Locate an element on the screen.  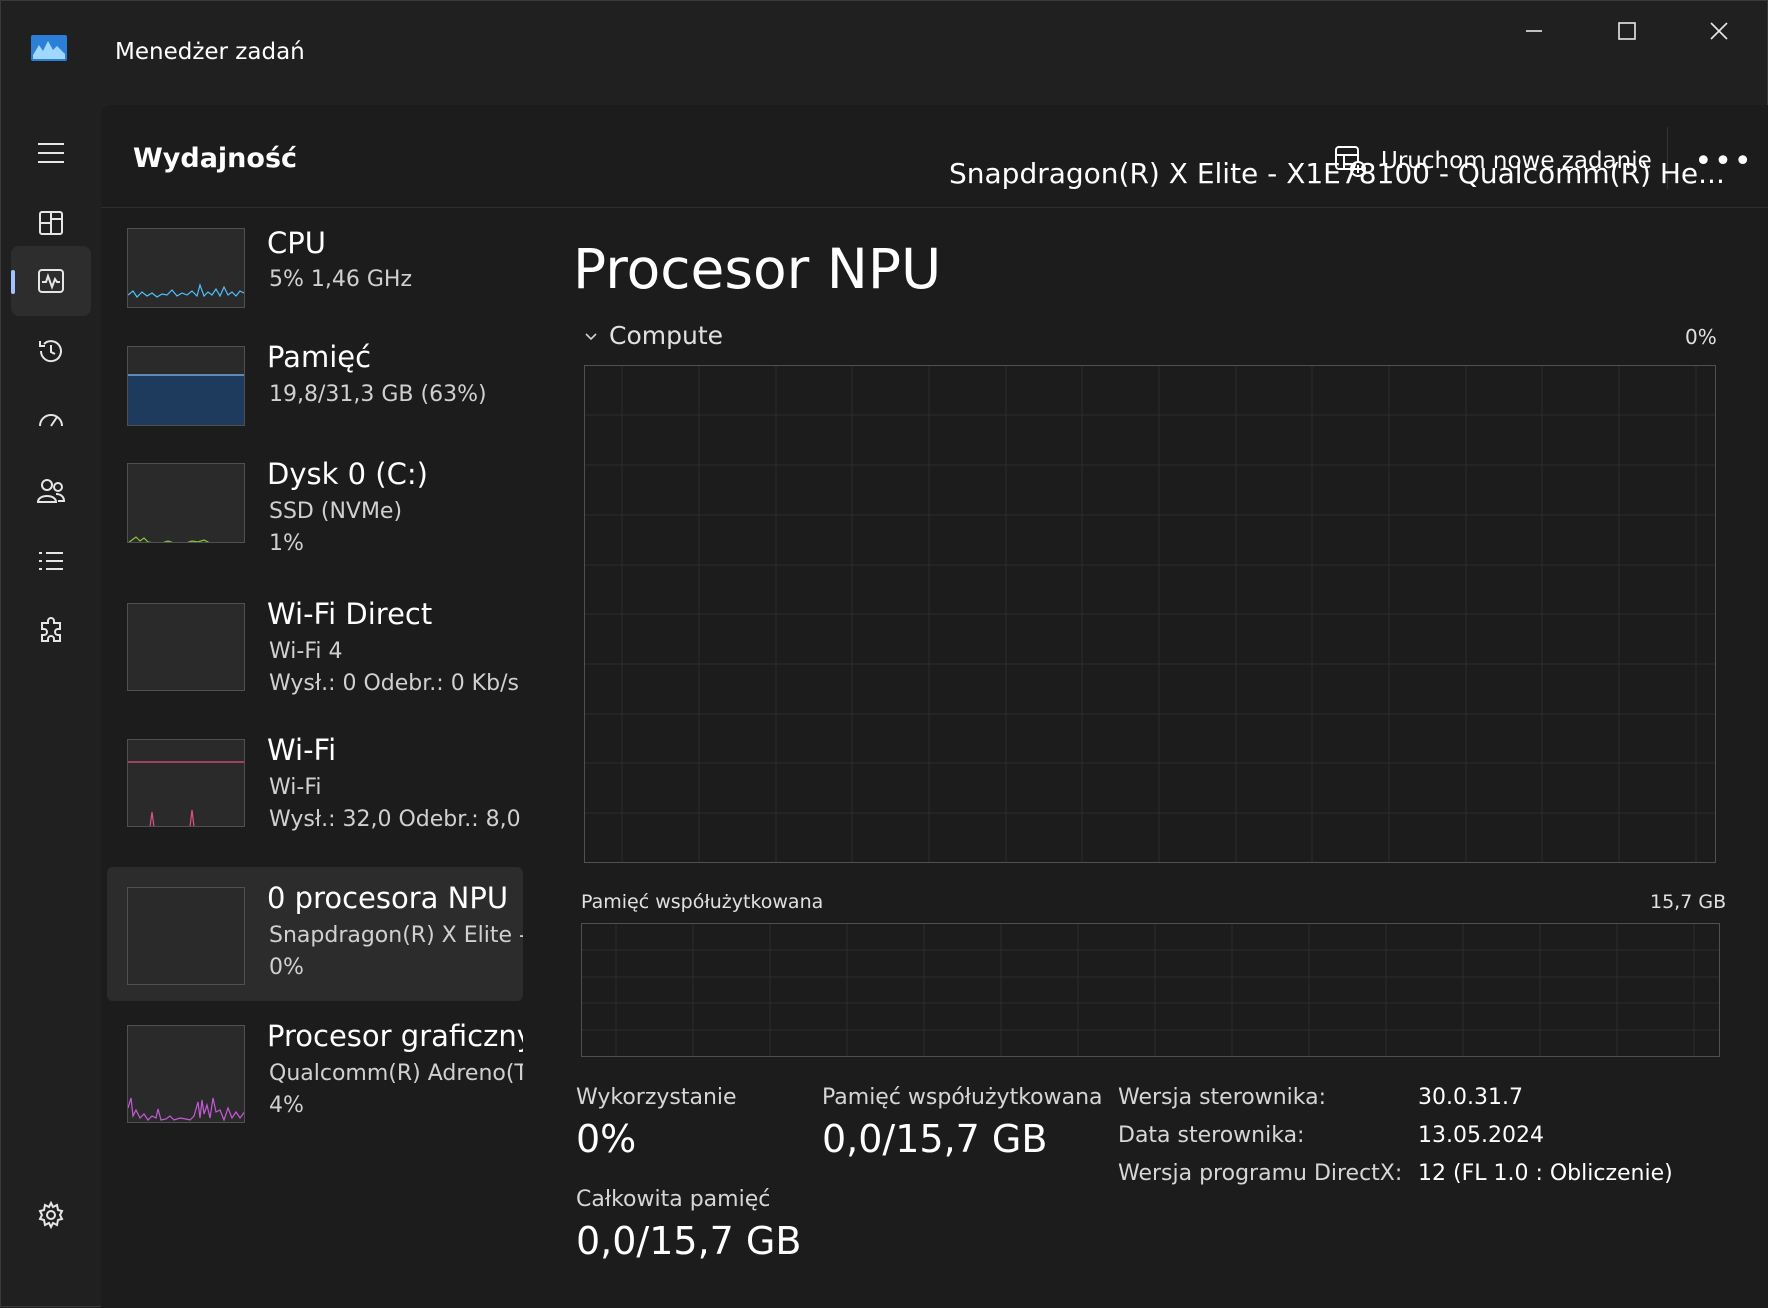
nav-item-performance is located at coordinates (51, 281).